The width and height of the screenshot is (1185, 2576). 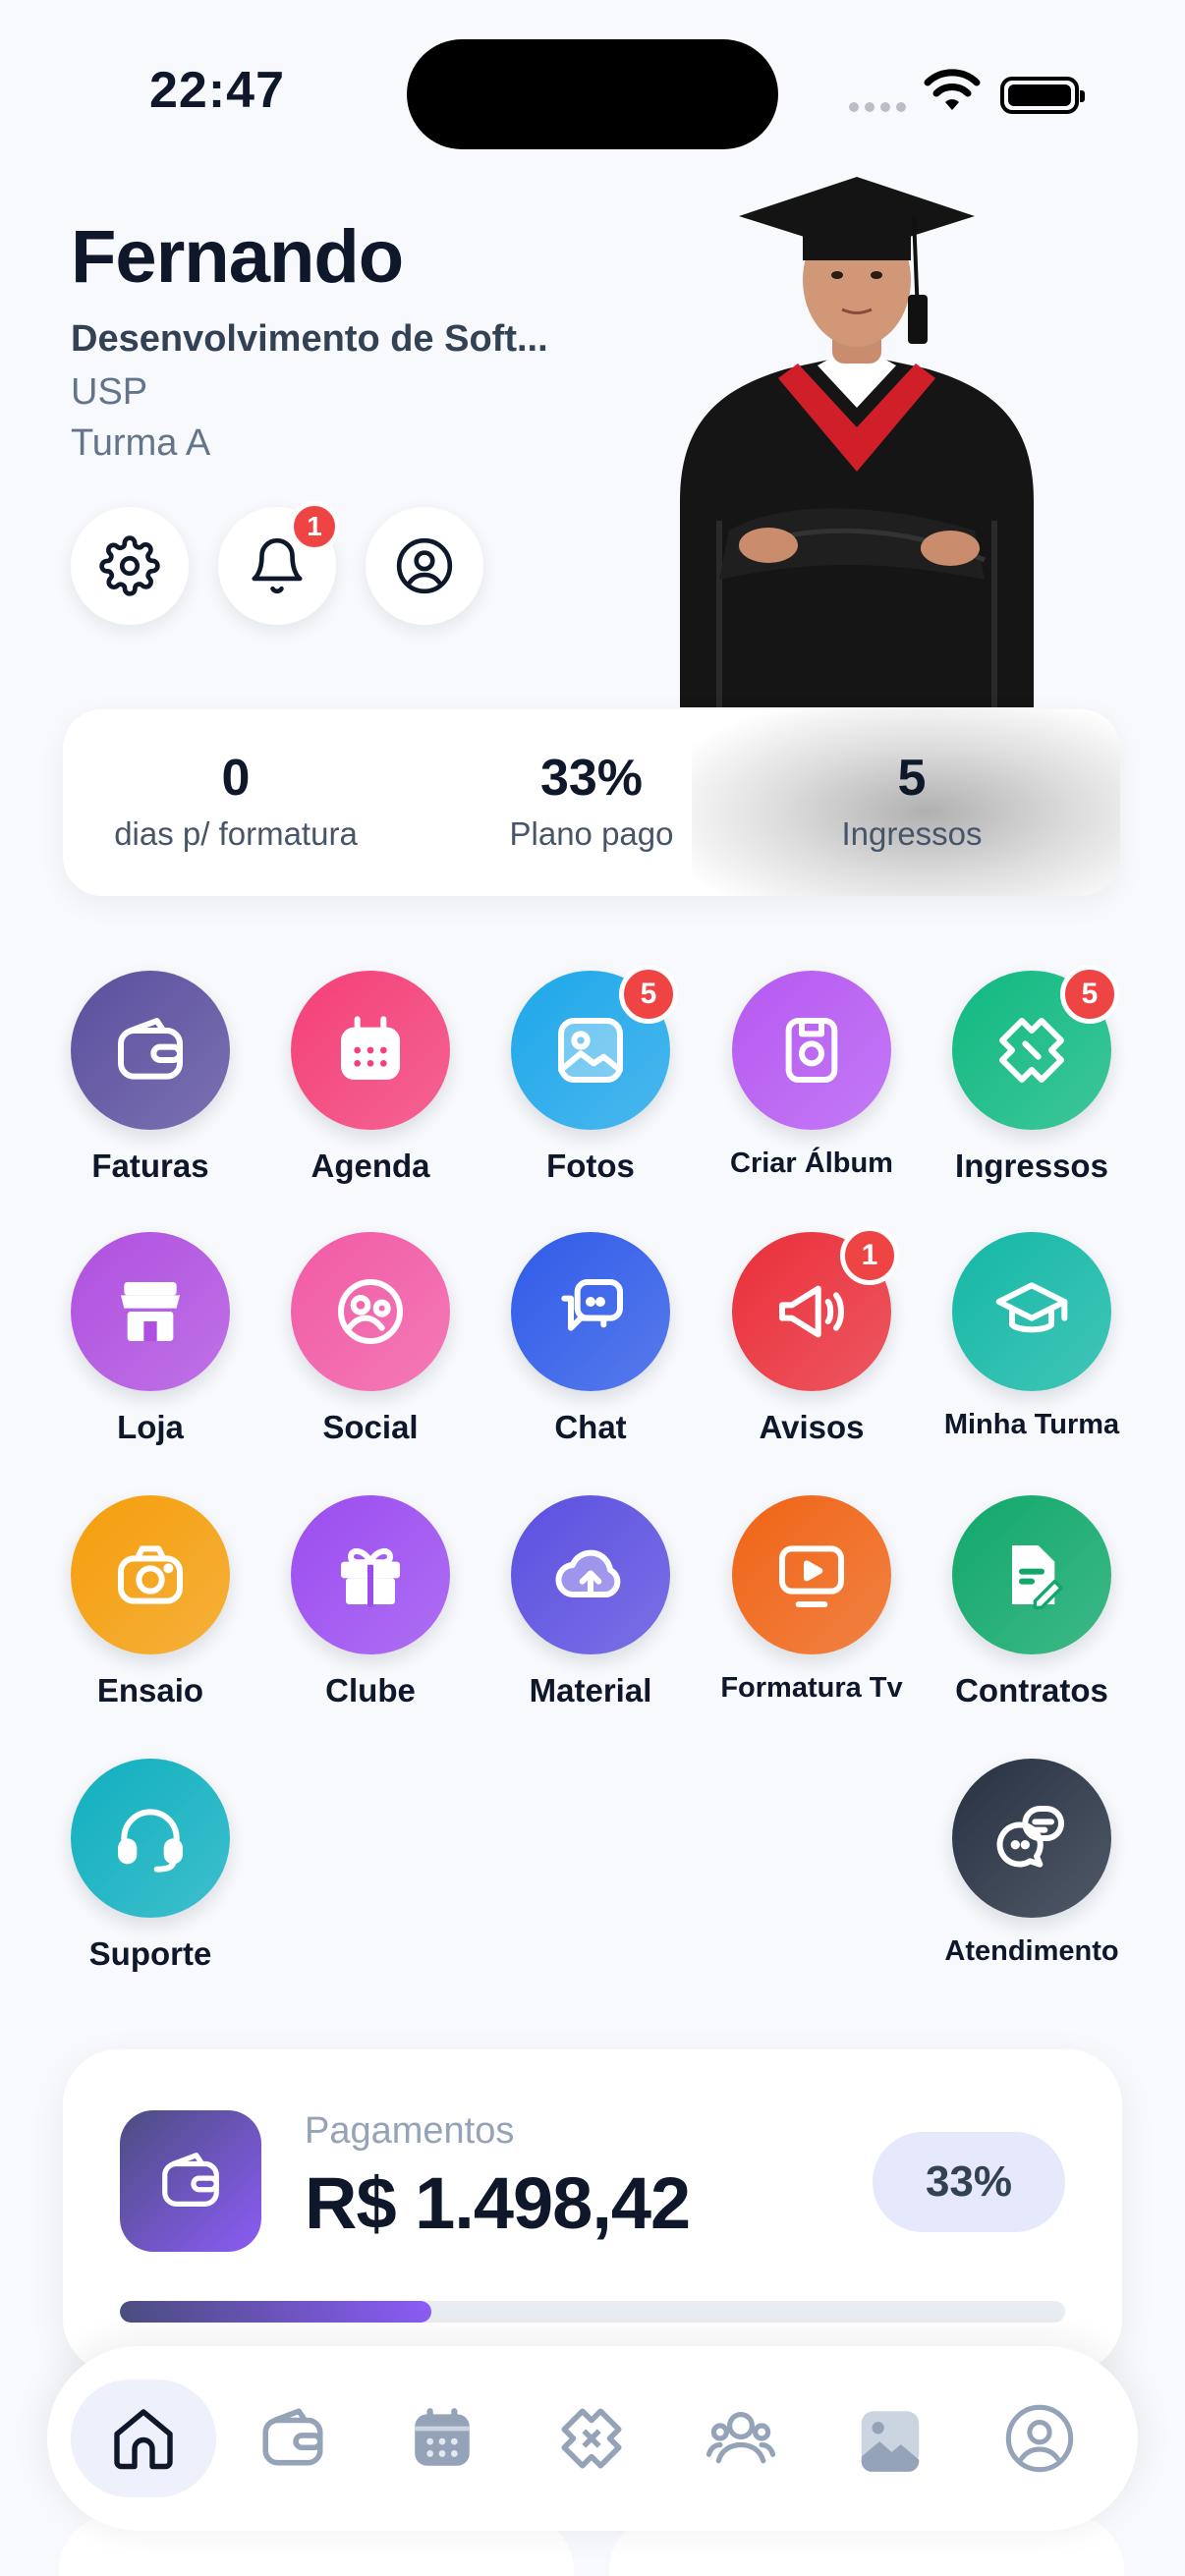 What do you see at coordinates (591, 1166) in the screenshot?
I see `menu-label: Fotos` at bounding box center [591, 1166].